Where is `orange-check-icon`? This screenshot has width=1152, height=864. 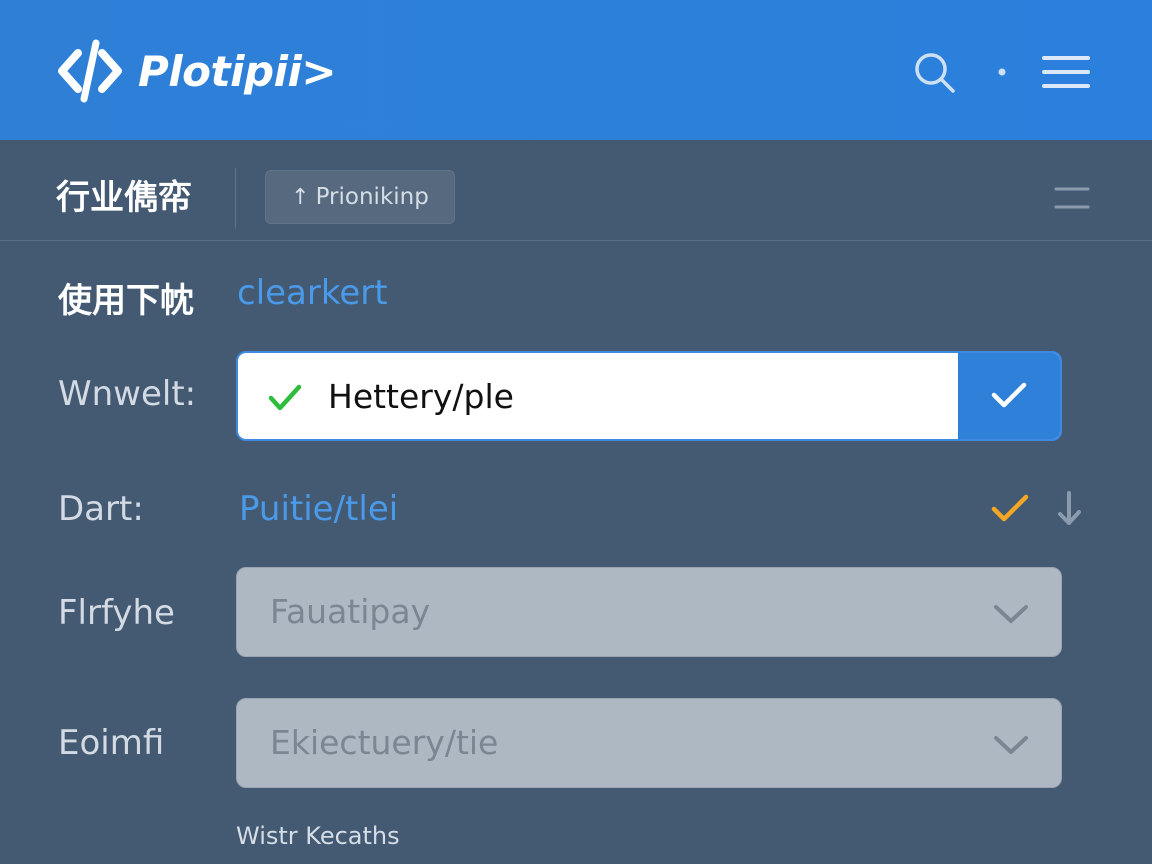 orange-check-icon is located at coordinates (1010, 509).